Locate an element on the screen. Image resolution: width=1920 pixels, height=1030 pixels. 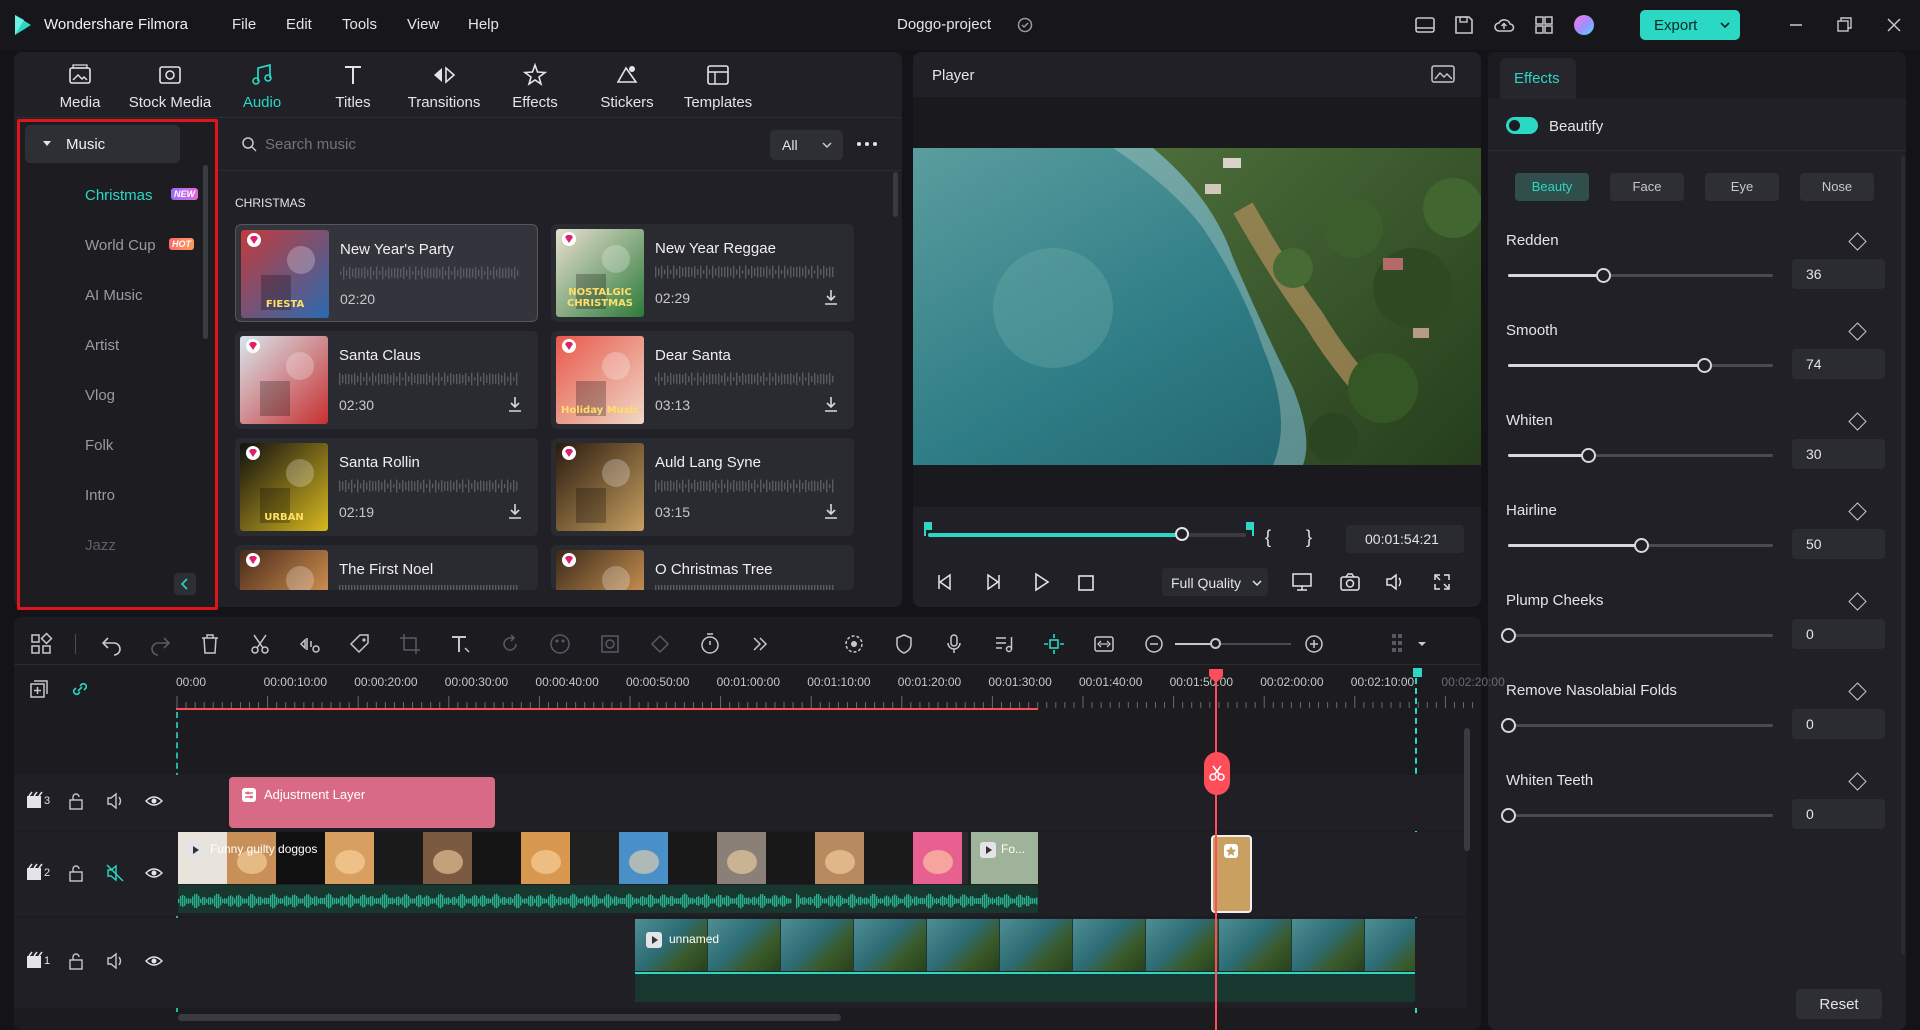
music-card: FIESTA New Year's Party 02:20 is located at coordinates (386, 273).